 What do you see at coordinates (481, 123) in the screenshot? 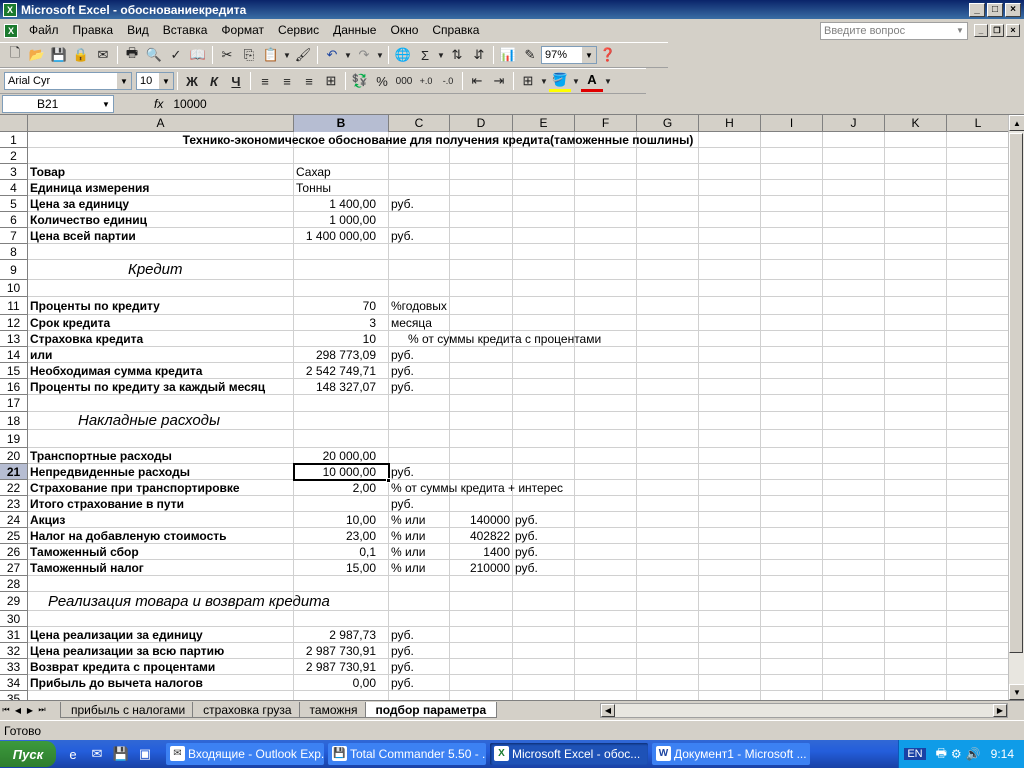
I see `column-header-d: D` at bounding box center [481, 123].